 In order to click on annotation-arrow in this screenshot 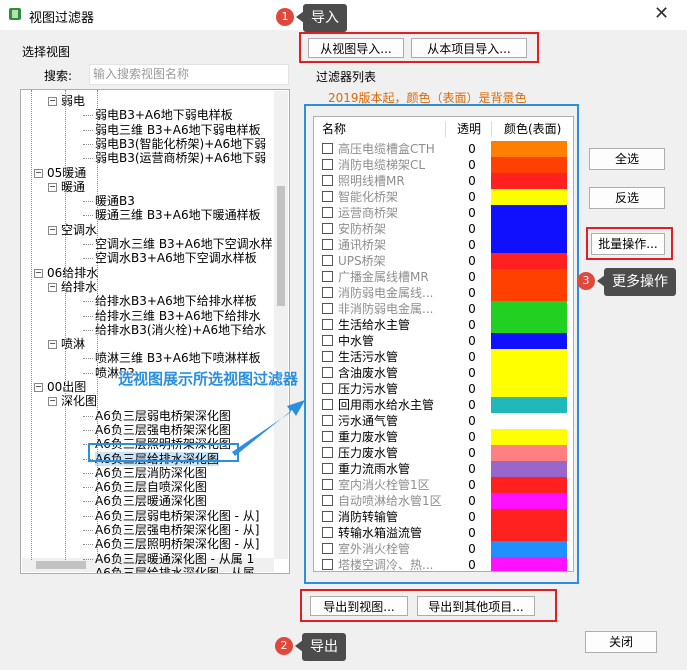, I will do `click(196, 431)`.